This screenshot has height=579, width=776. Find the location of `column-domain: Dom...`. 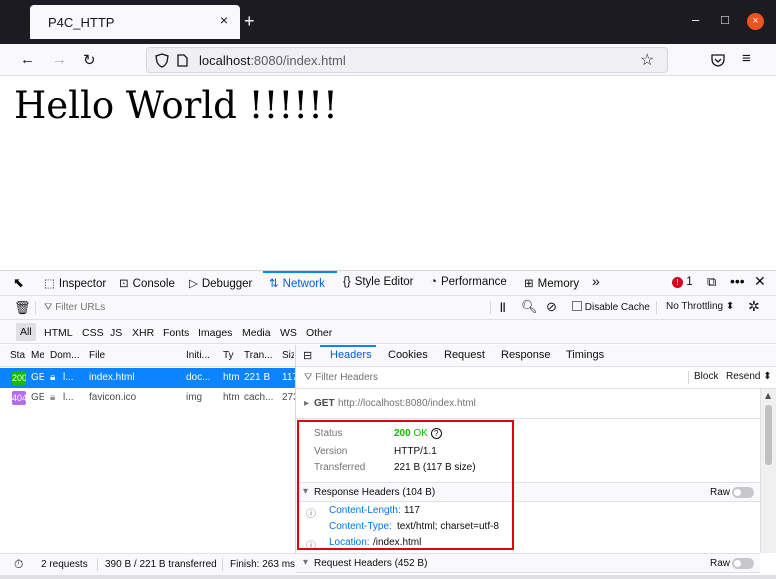

column-domain: Dom... is located at coordinates (67, 355).